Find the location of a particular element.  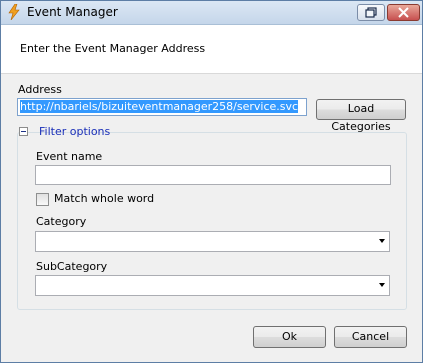

collapse-icon is located at coordinates (23, 131).